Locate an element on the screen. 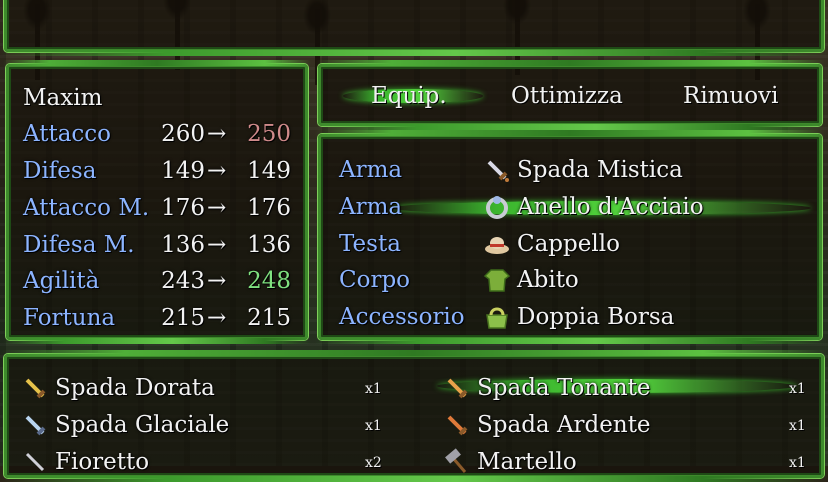 The width and height of the screenshot is (828, 482). slot-label: Testa is located at coordinates (370, 244).